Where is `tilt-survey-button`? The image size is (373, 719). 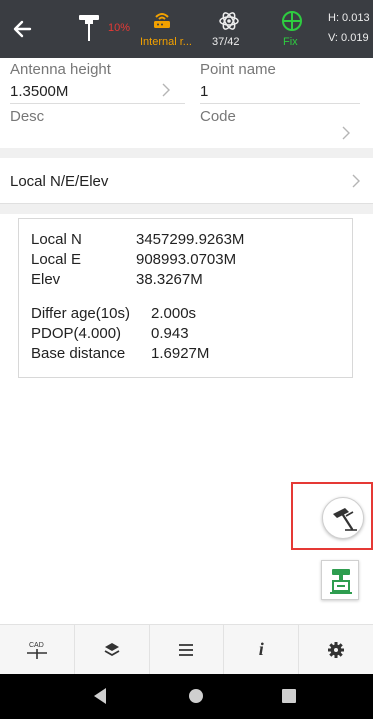 tilt-survey-button is located at coordinates (343, 518).